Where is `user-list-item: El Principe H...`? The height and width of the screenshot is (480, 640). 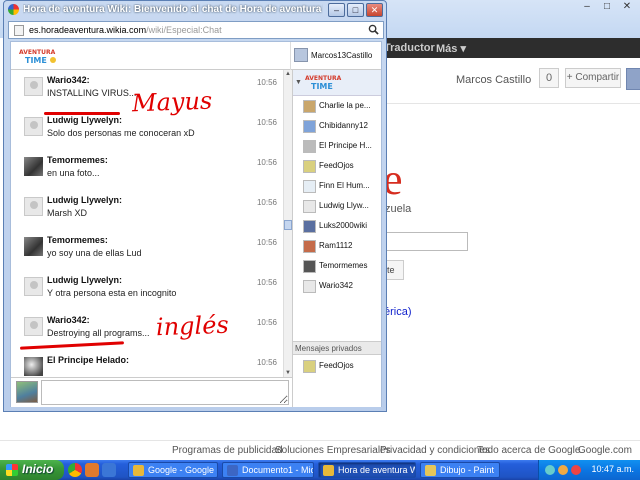 user-list-item: El Principe H... is located at coordinates (337, 146).